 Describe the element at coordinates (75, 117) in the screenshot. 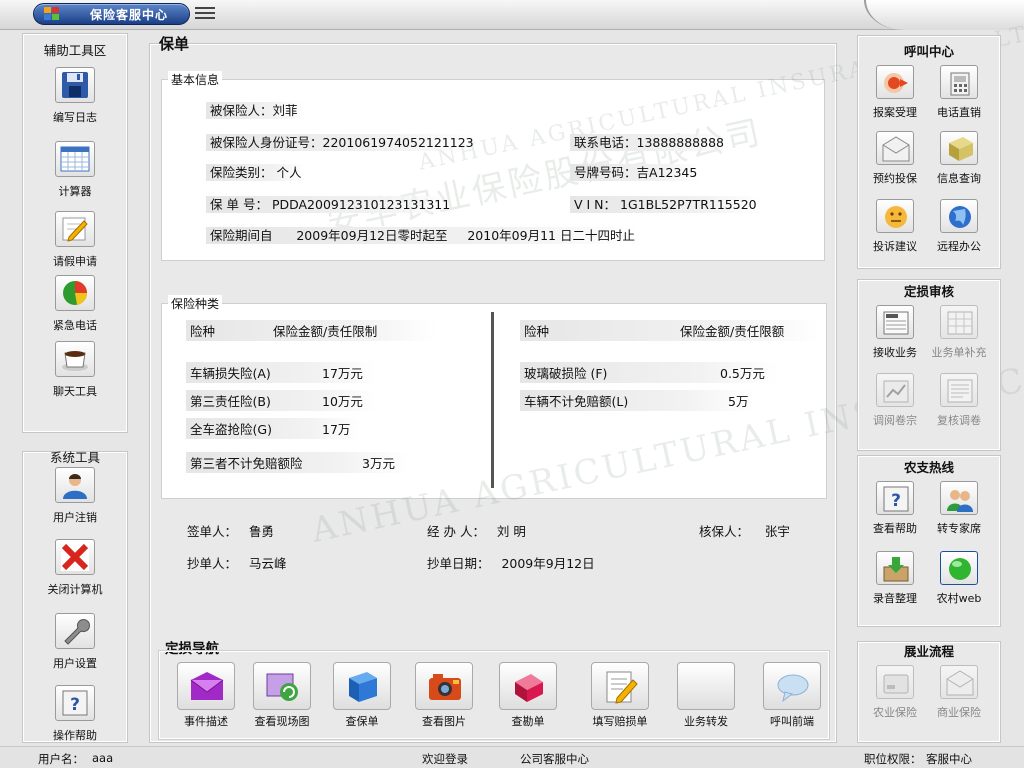

I see `tool-label: 编写日志` at that location.